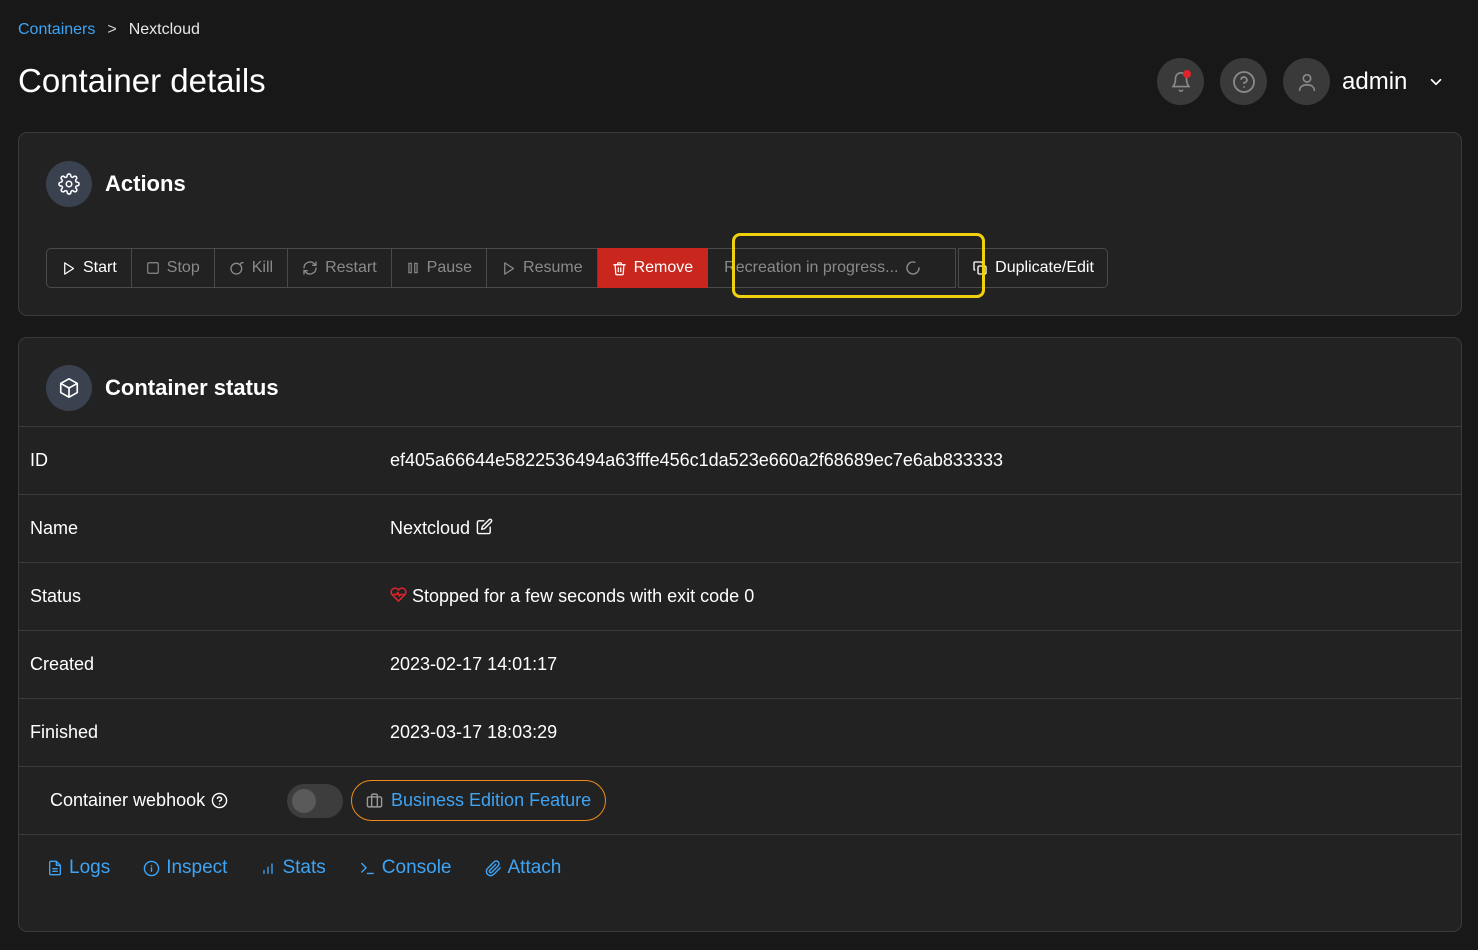 This screenshot has width=1478, height=950. I want to click on stop-button: Stop, so click(173, 268).